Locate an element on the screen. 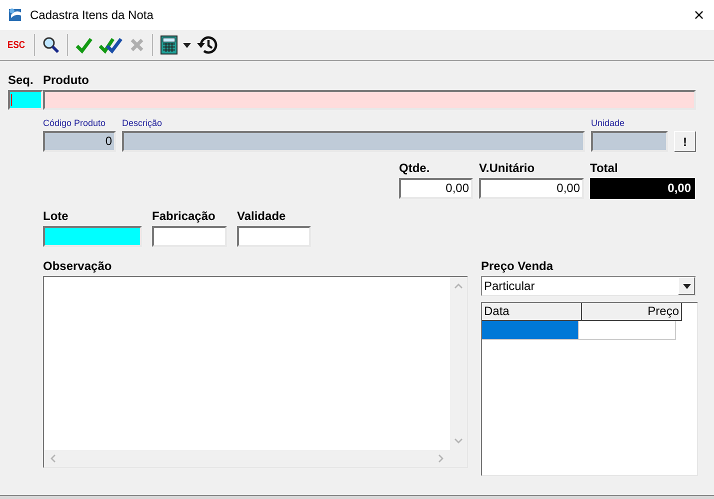  scroll-right-icon is located at coordinates (441, 458).